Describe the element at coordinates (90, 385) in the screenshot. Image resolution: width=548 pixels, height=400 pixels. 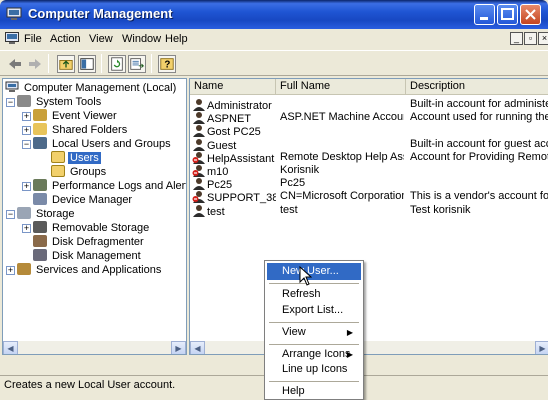
I see `status-text: Creates a new Local User account.` at that location.